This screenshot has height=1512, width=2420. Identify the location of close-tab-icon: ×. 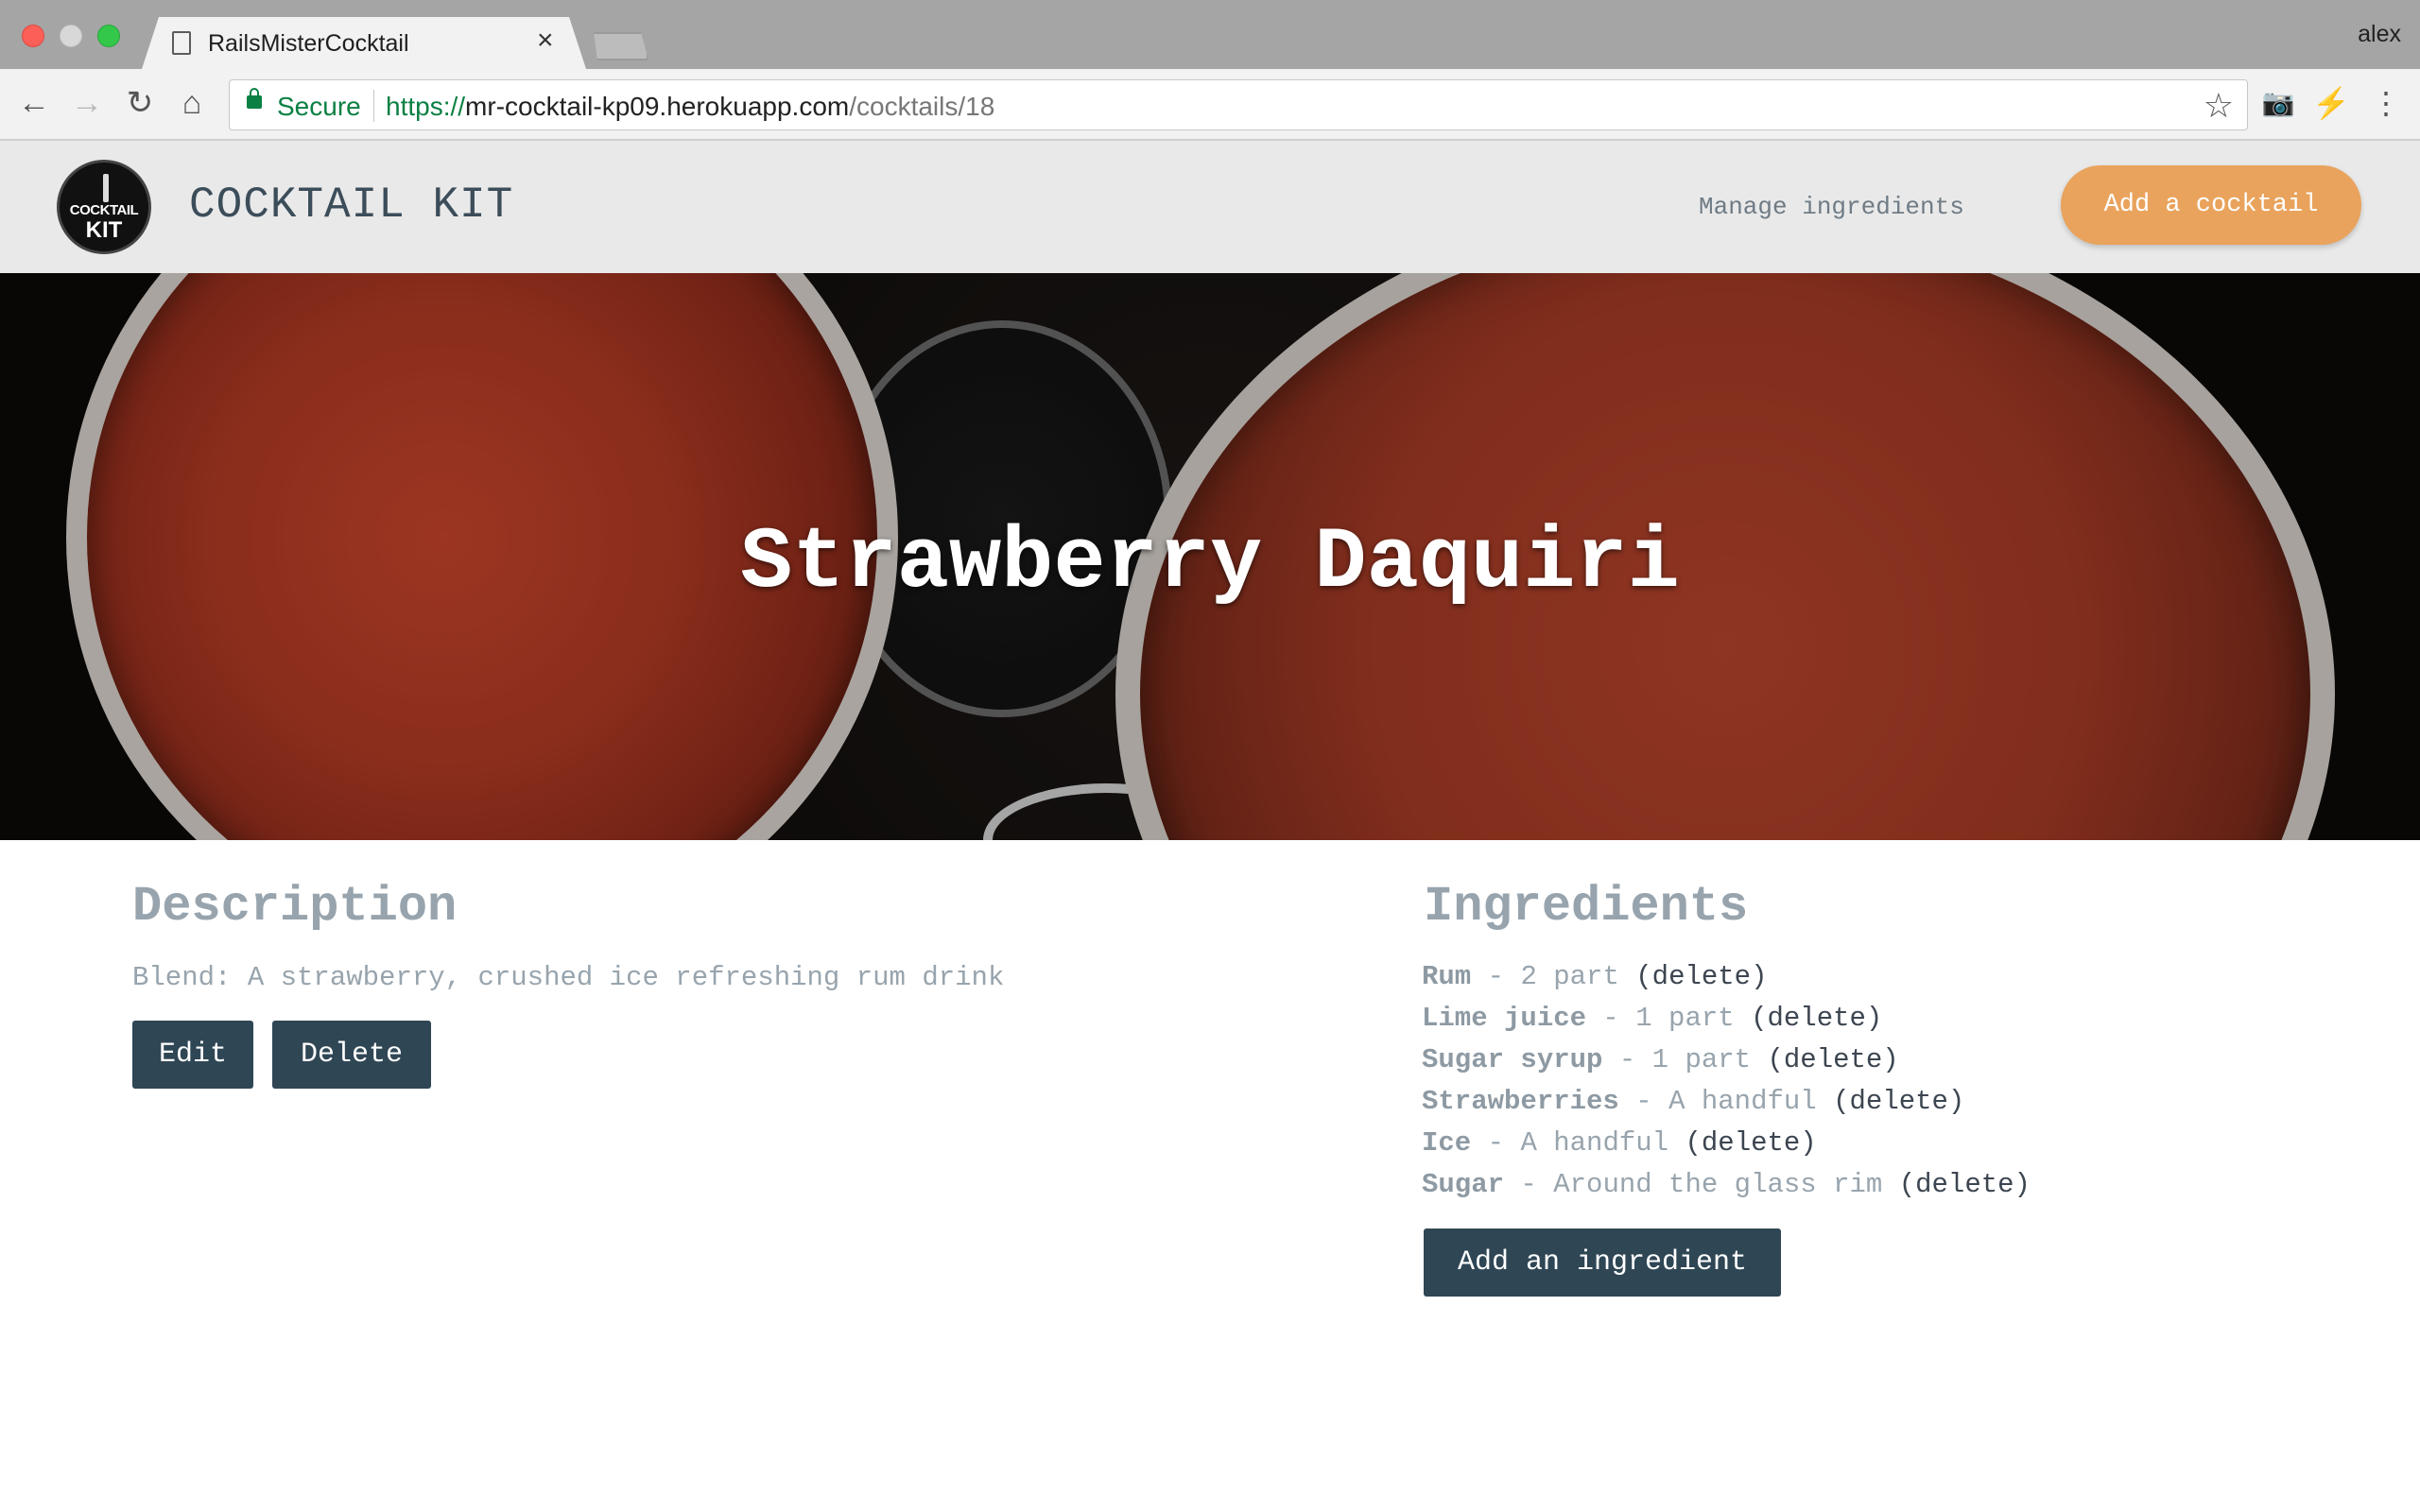
(545, 40).